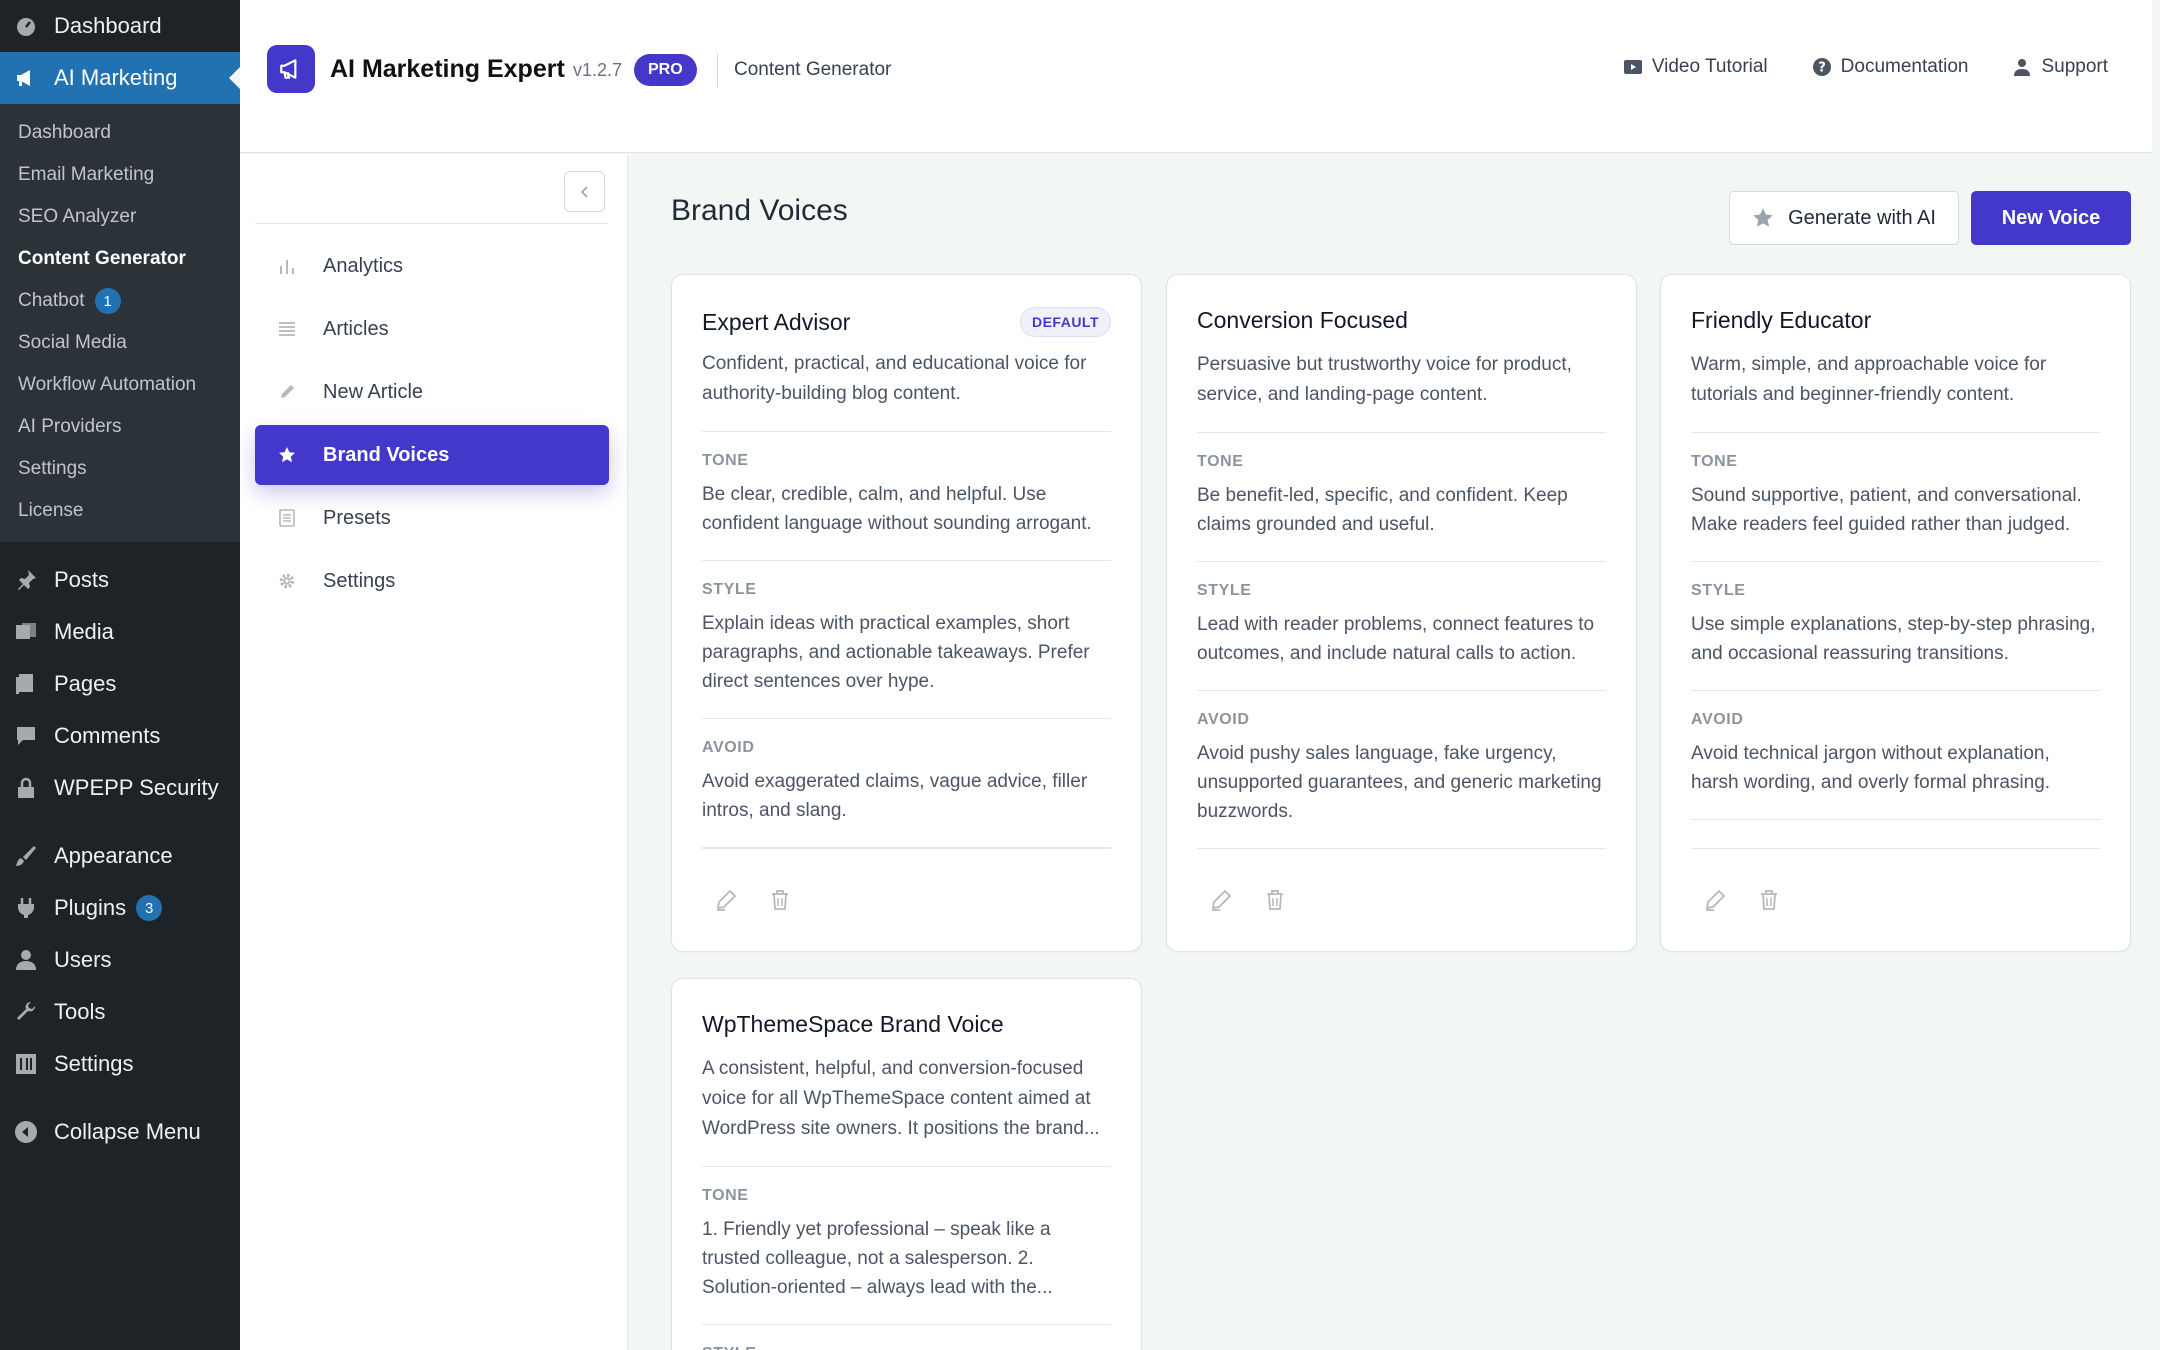 This screenshot has width=2160, height=1350. Describe the element at coordinates (120, 684) in the screenshot. I see `wp-menu-pages: Pages` at that location.